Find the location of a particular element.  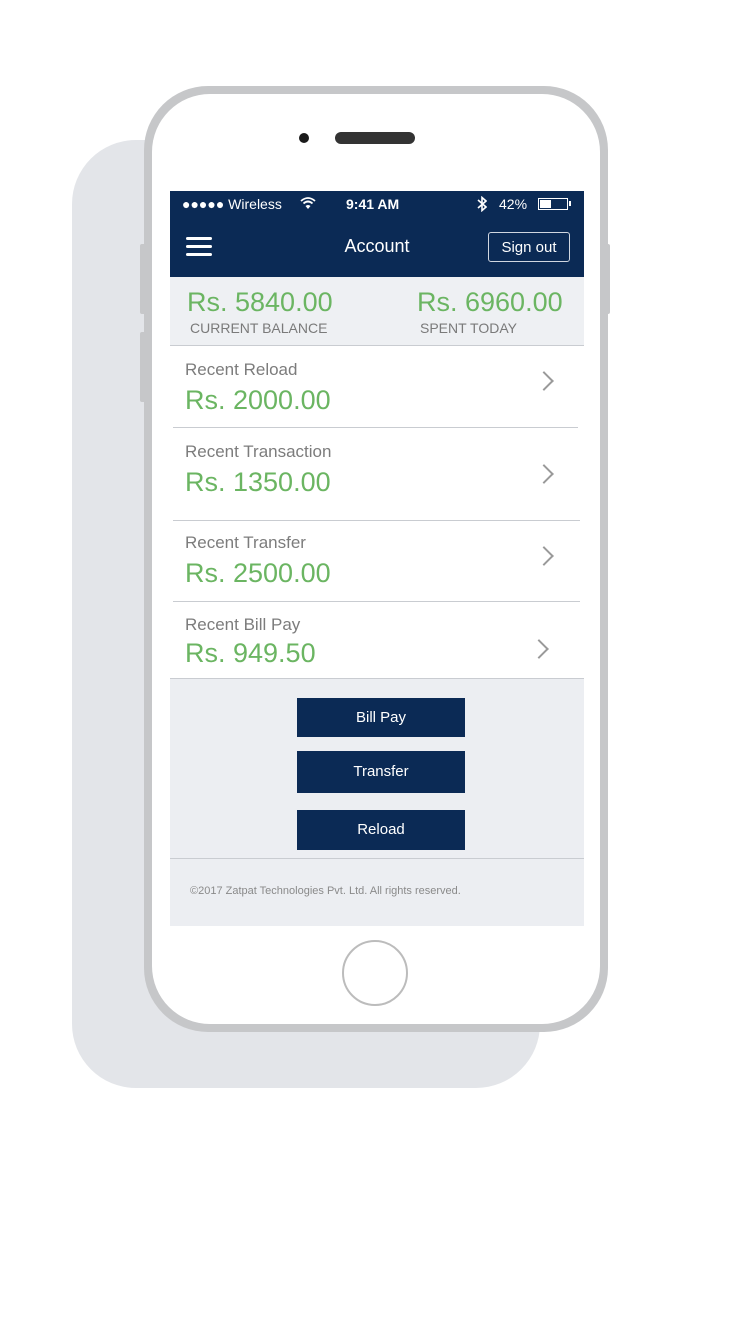

item-label: Recent Bill Pay is located at coordinates (243, 624).